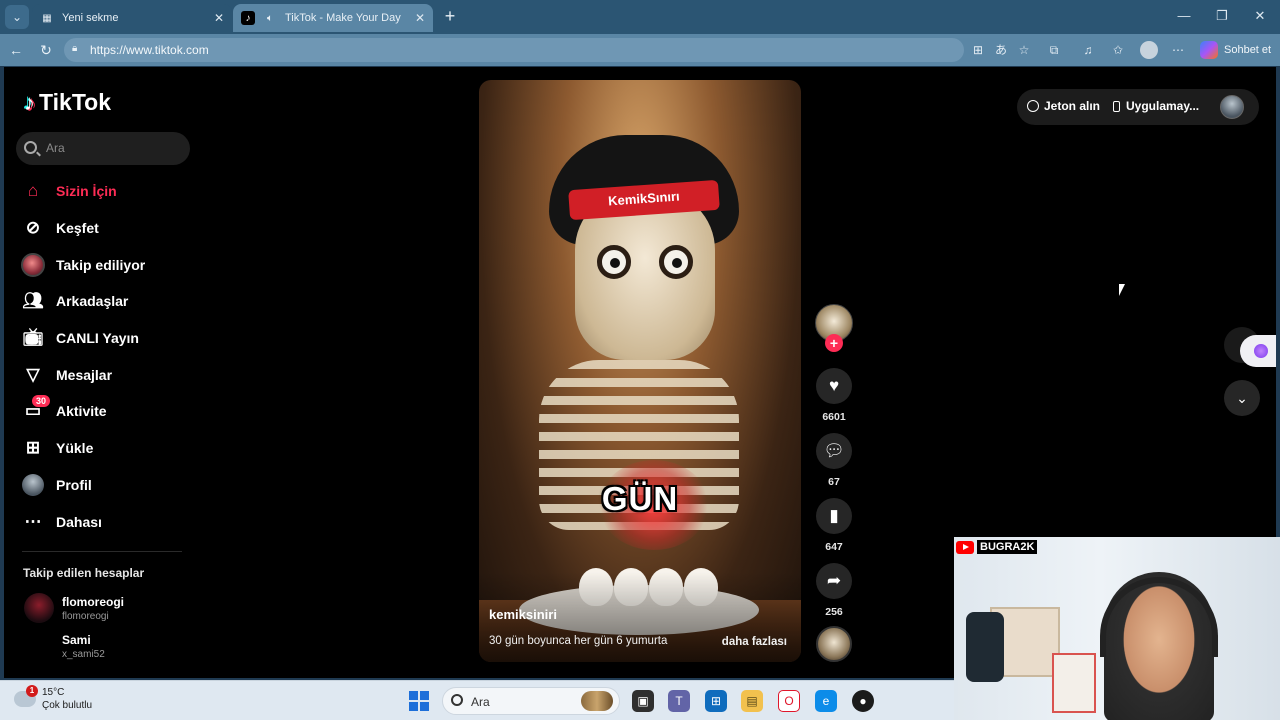  I want to click on search-icon, so click(30, 147).